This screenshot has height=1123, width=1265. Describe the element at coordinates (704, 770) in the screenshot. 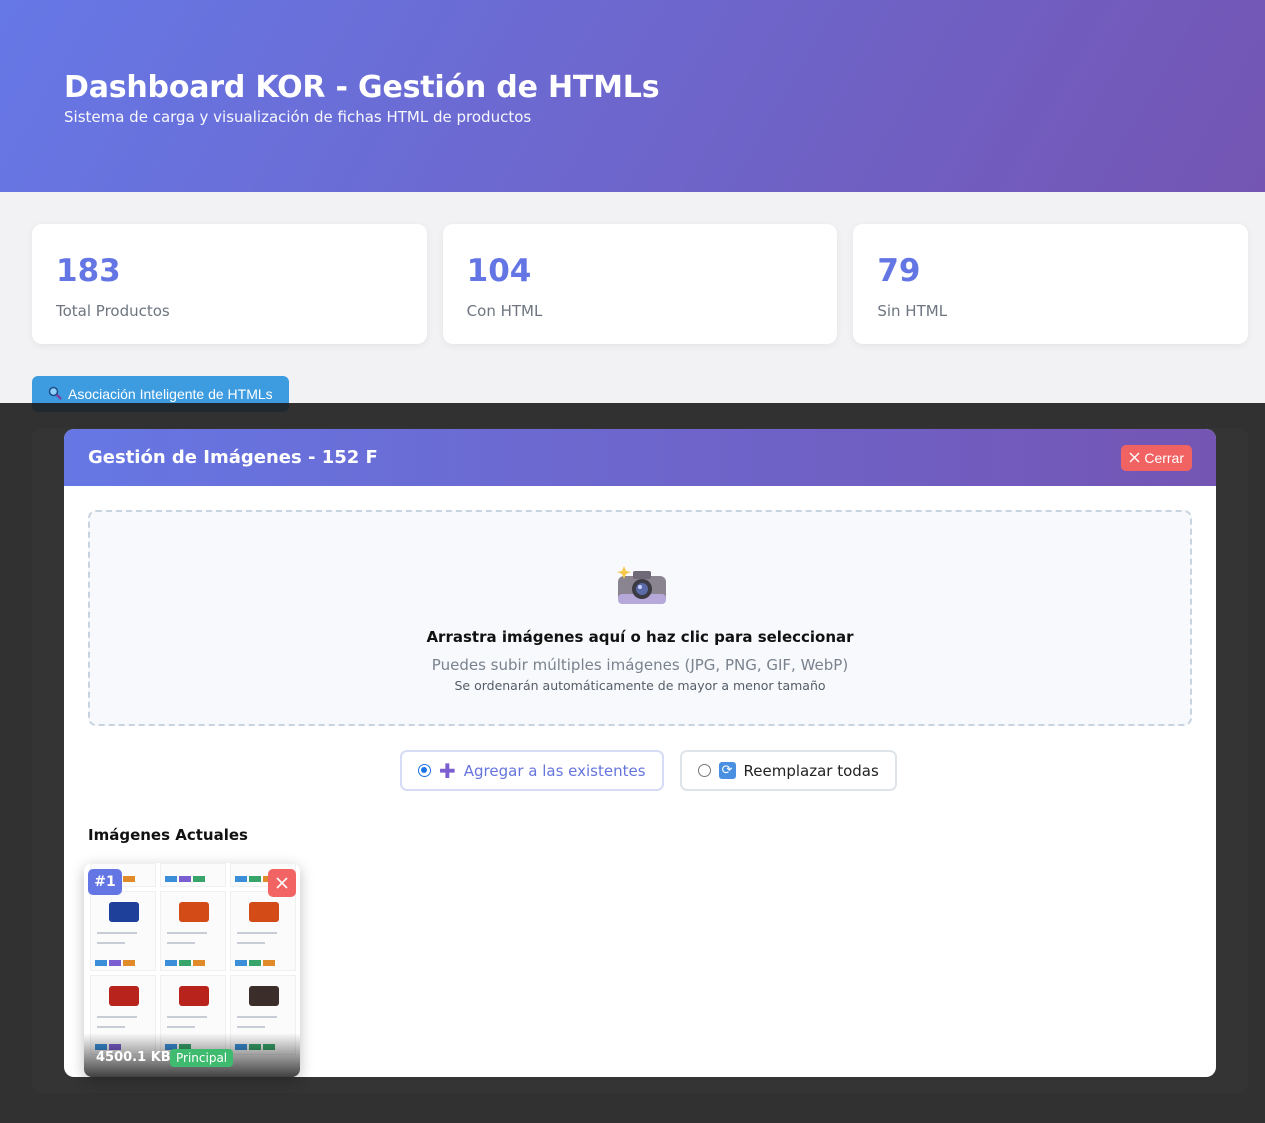

I see `radio-replace-all` at that location.